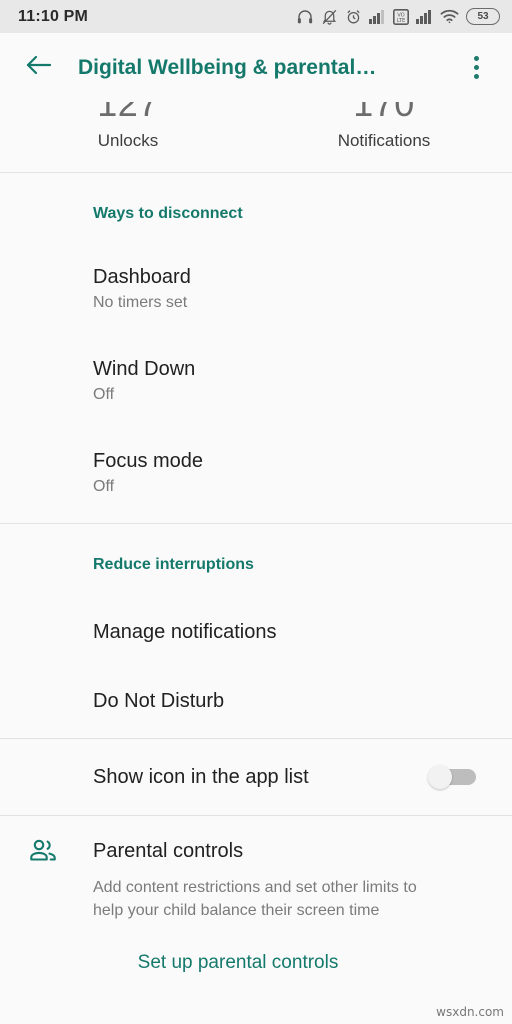 The image size is (512, 1024). I want to click on back-arrow-icon, so click(38, 67).